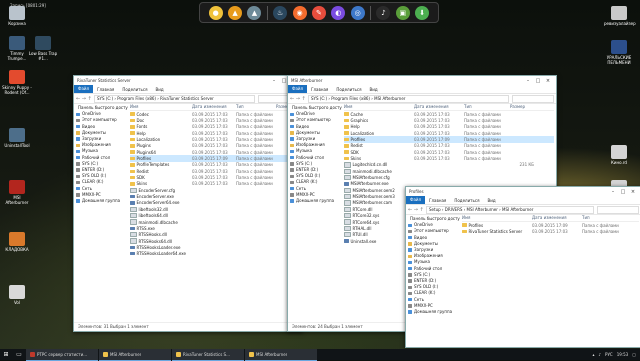 The width and height of the screenshot is (640, 361). I want to click on playstation-icon: ♪, so click(383, 12).